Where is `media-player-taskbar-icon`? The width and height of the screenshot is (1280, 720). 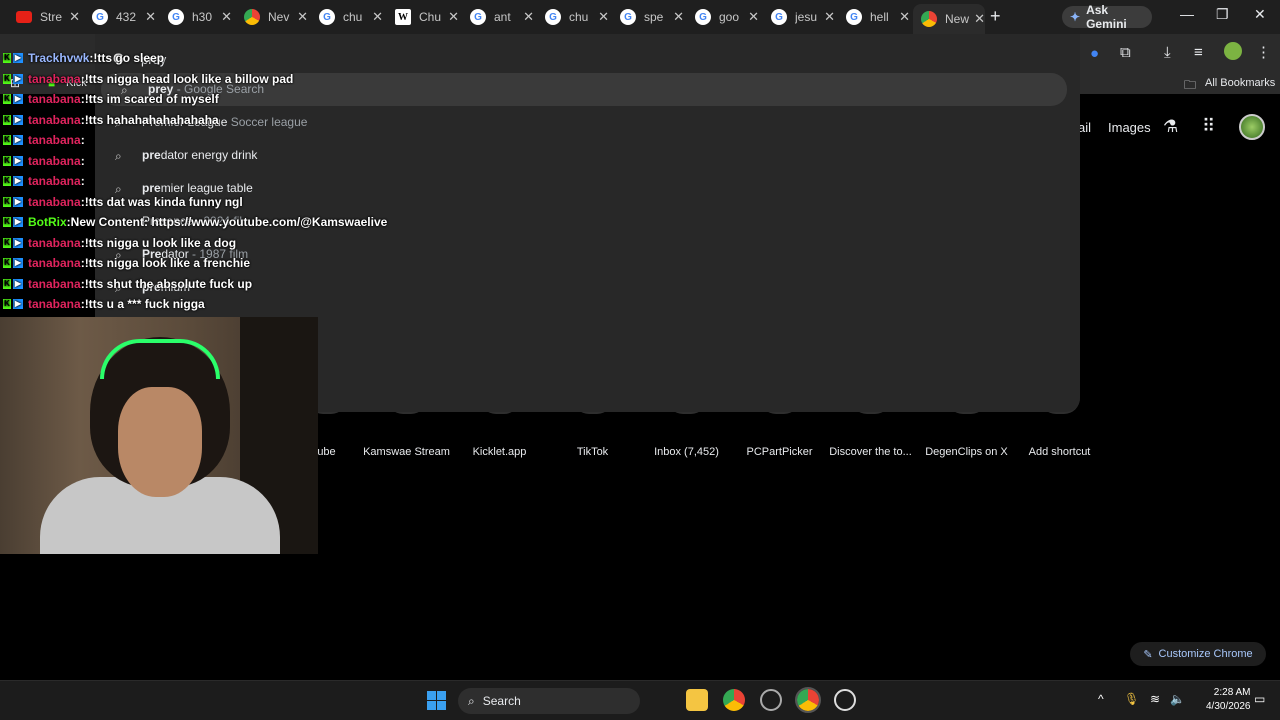
media-player-taskbar-icon is located at coordinates (845, 700).